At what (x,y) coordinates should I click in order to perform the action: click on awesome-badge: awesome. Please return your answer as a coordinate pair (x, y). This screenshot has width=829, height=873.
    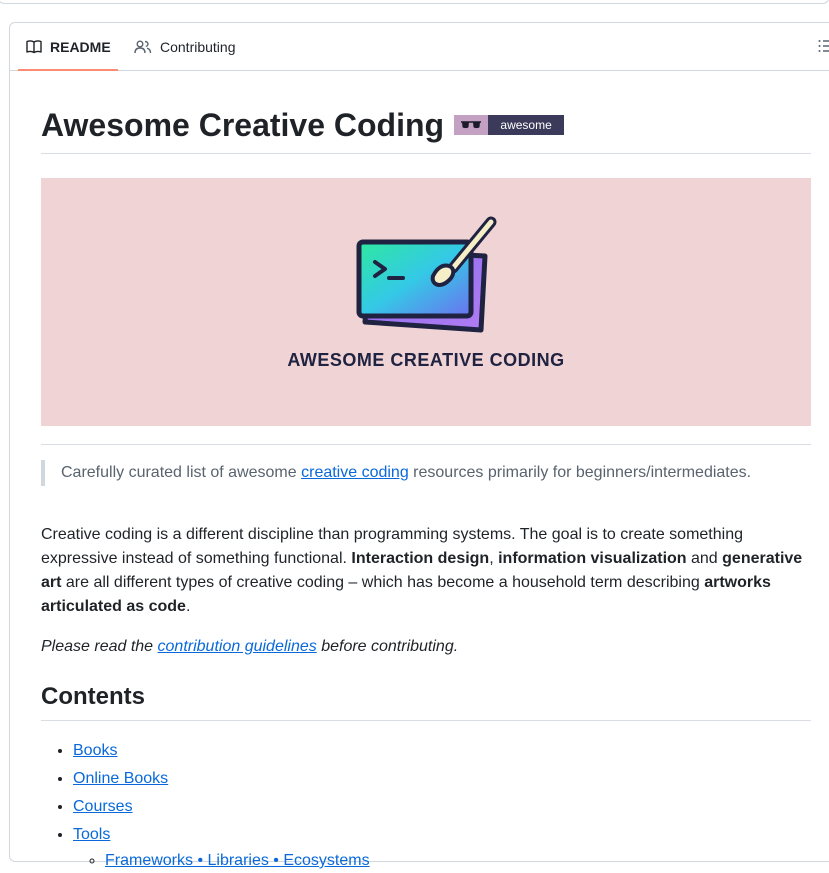
    Looking at the image, I should click on (509, 125).